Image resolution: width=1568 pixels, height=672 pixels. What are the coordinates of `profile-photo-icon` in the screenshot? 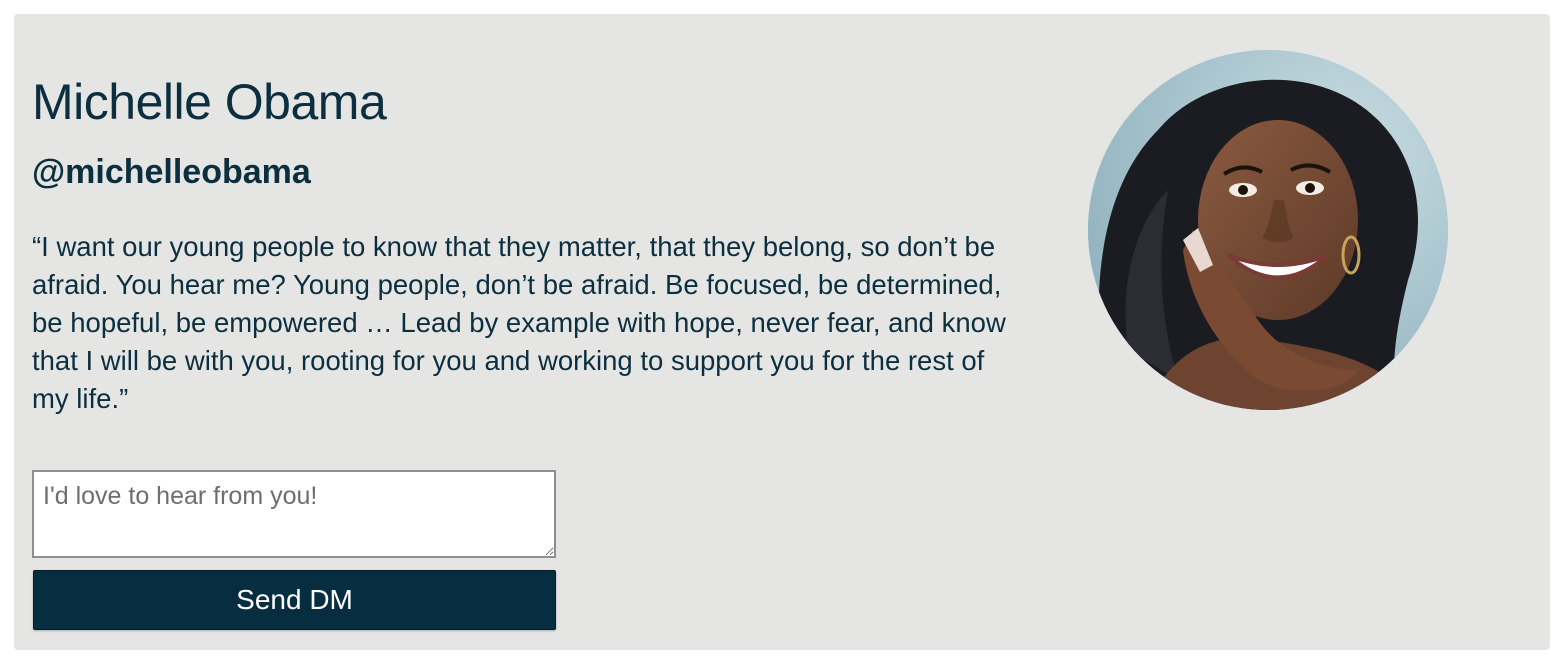 It's located at (1268, 230).